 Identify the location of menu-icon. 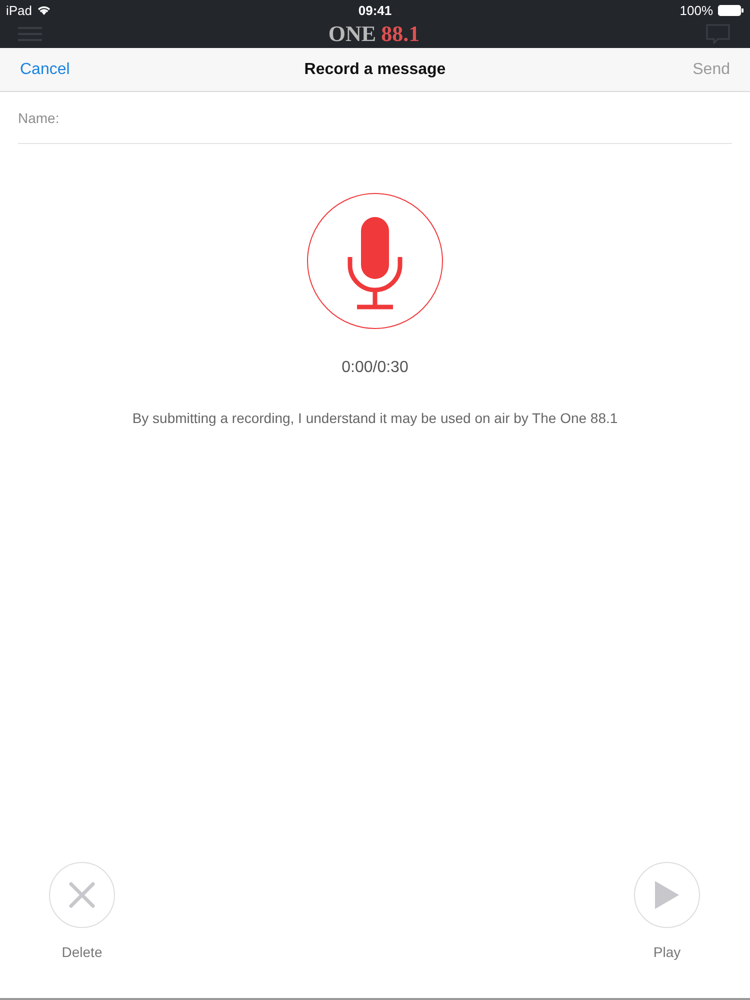
(30, 34).